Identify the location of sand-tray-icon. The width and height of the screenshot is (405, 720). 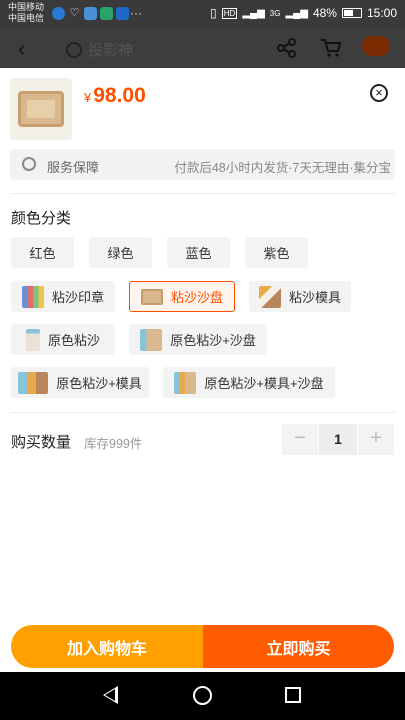
(151, 296).